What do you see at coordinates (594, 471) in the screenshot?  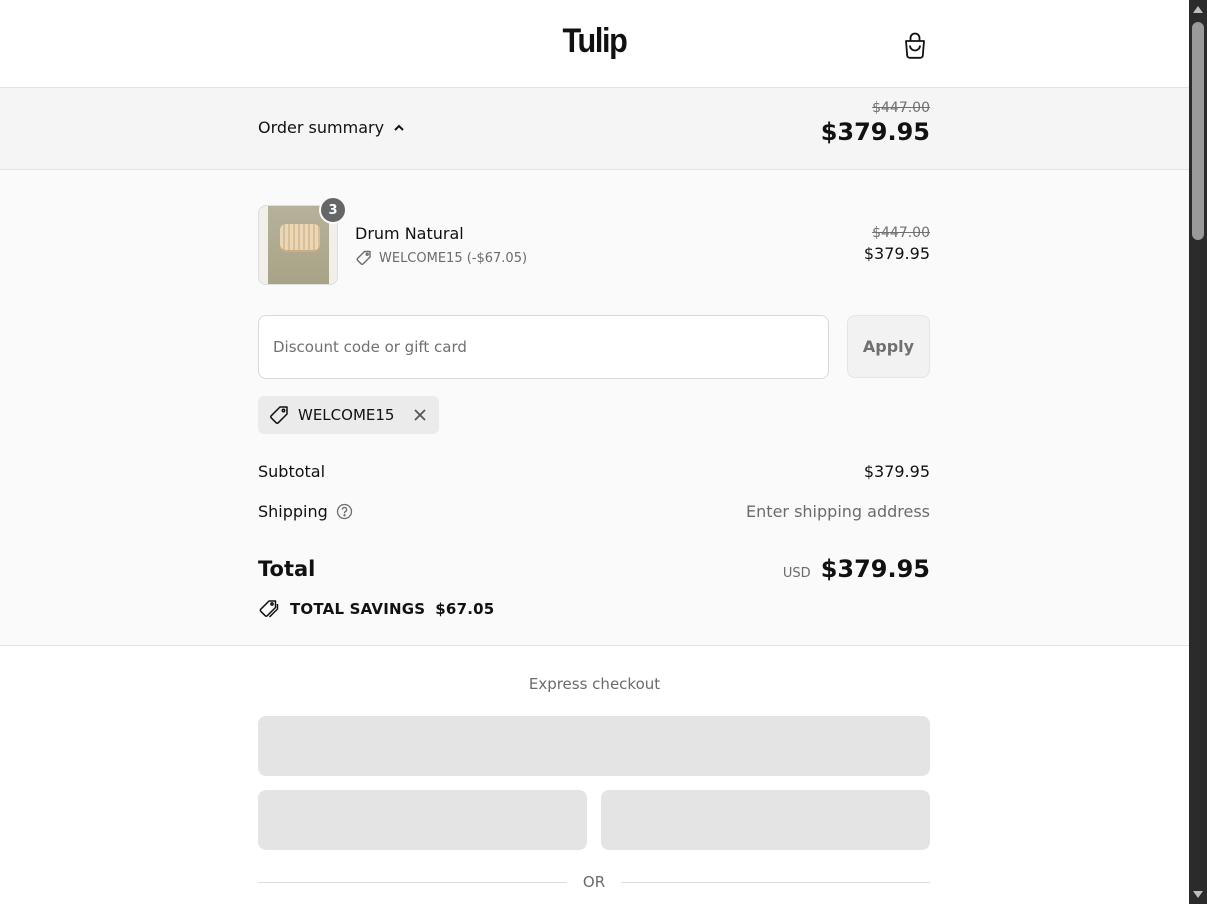 I see `subtotal-row: Subtotal $379.95` at bounding box center [594, 471].